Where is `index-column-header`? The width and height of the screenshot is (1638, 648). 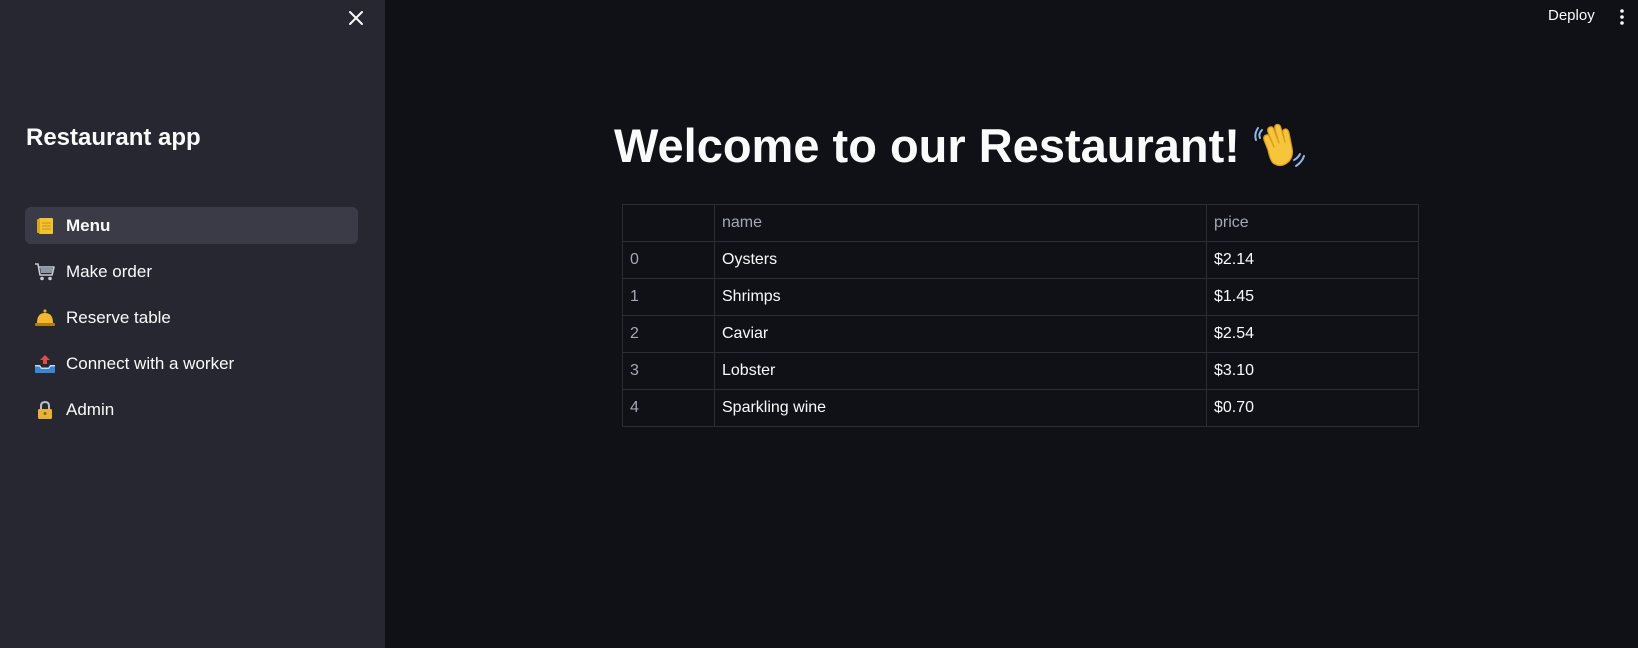 index-column-header is located at coordinates (668, 223).